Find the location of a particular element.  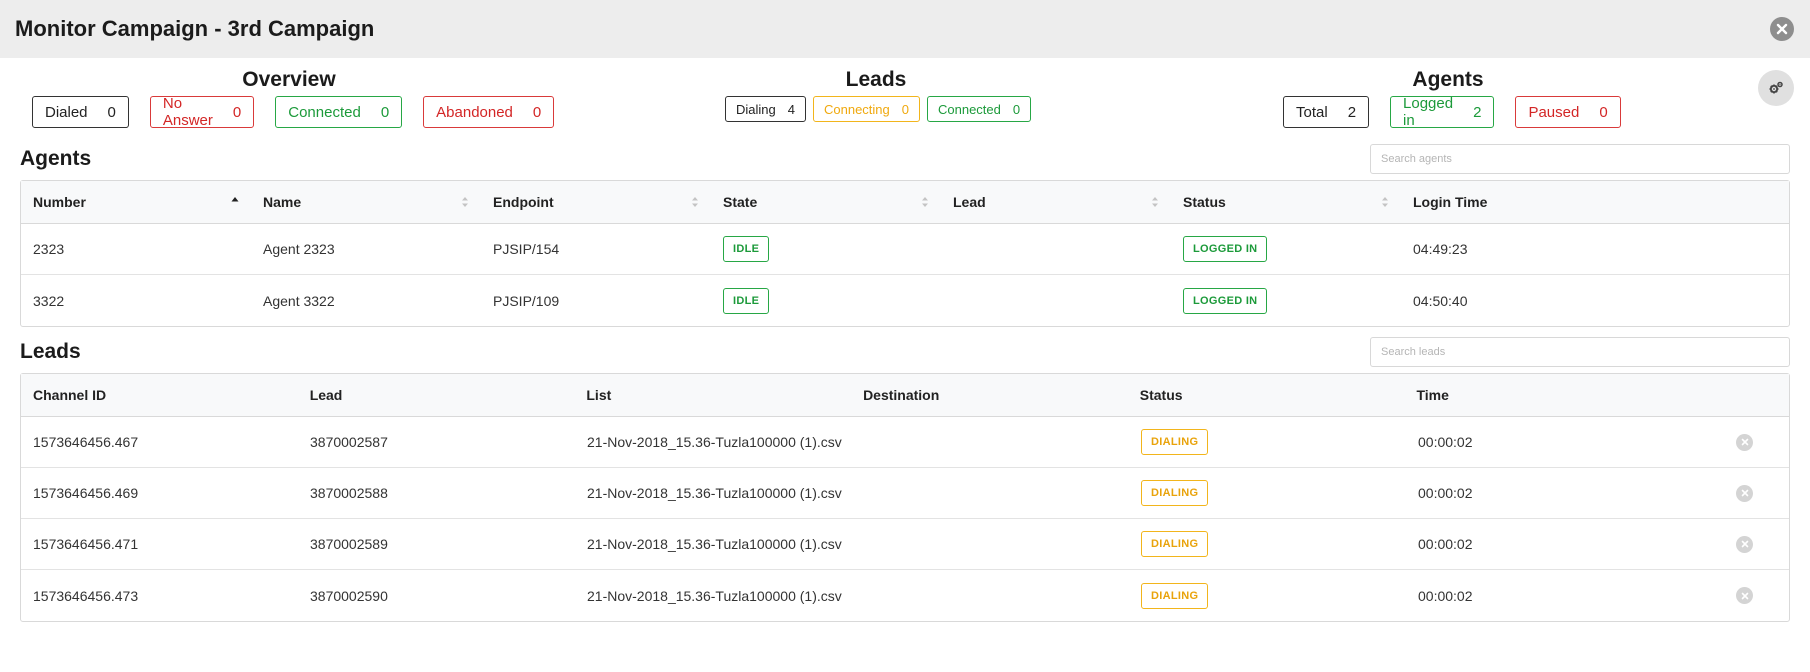

stat-label: No Answer is located at coordinates (187, 112).